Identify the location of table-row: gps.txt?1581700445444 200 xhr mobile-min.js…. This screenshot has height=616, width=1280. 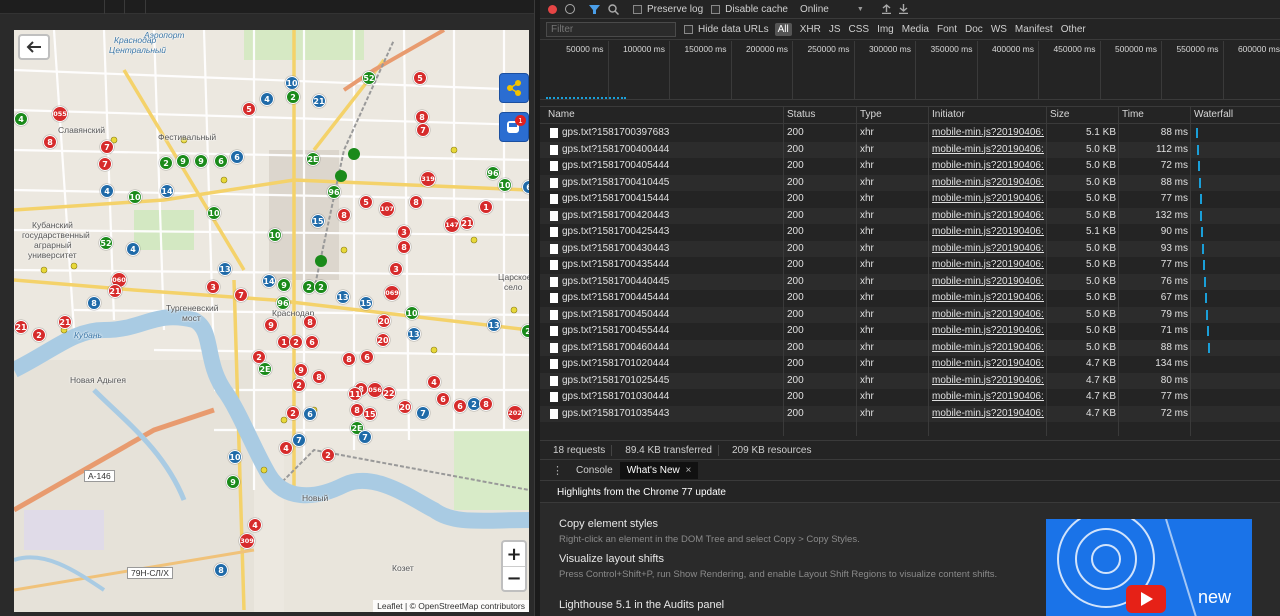
(910, 298).